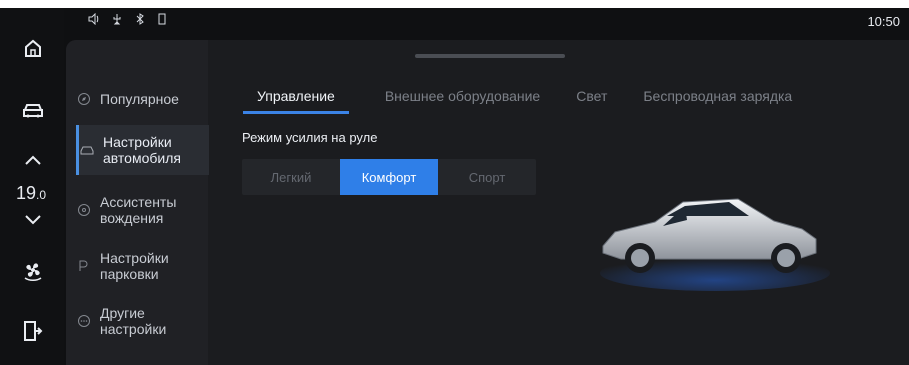 The height and width of the screenshot is (365, 909). I want to click on sidebar-item-vehicle-settings: Настройки автомобиля, so click(142, 150).